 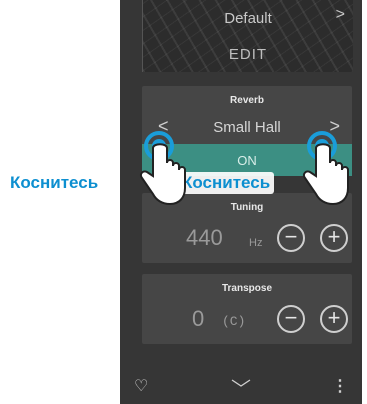 What do you see at coordinates (256, 243) in the screenshot?
I see `tuning-unit: Hz` at bounding box center [256, 243].